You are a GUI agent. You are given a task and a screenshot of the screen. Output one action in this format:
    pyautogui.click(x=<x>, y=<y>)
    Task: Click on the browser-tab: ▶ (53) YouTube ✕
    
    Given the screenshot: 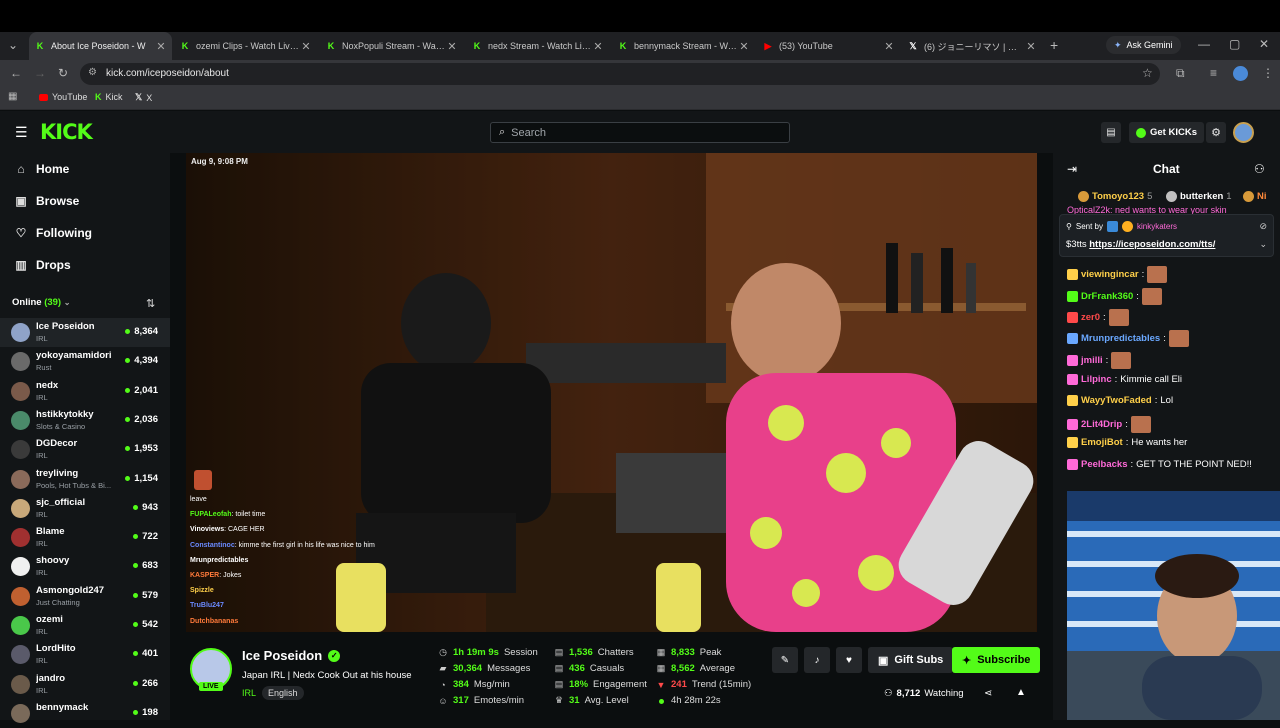 What is the action you would take?
    pyautogui.click(x=828, y=46)
    